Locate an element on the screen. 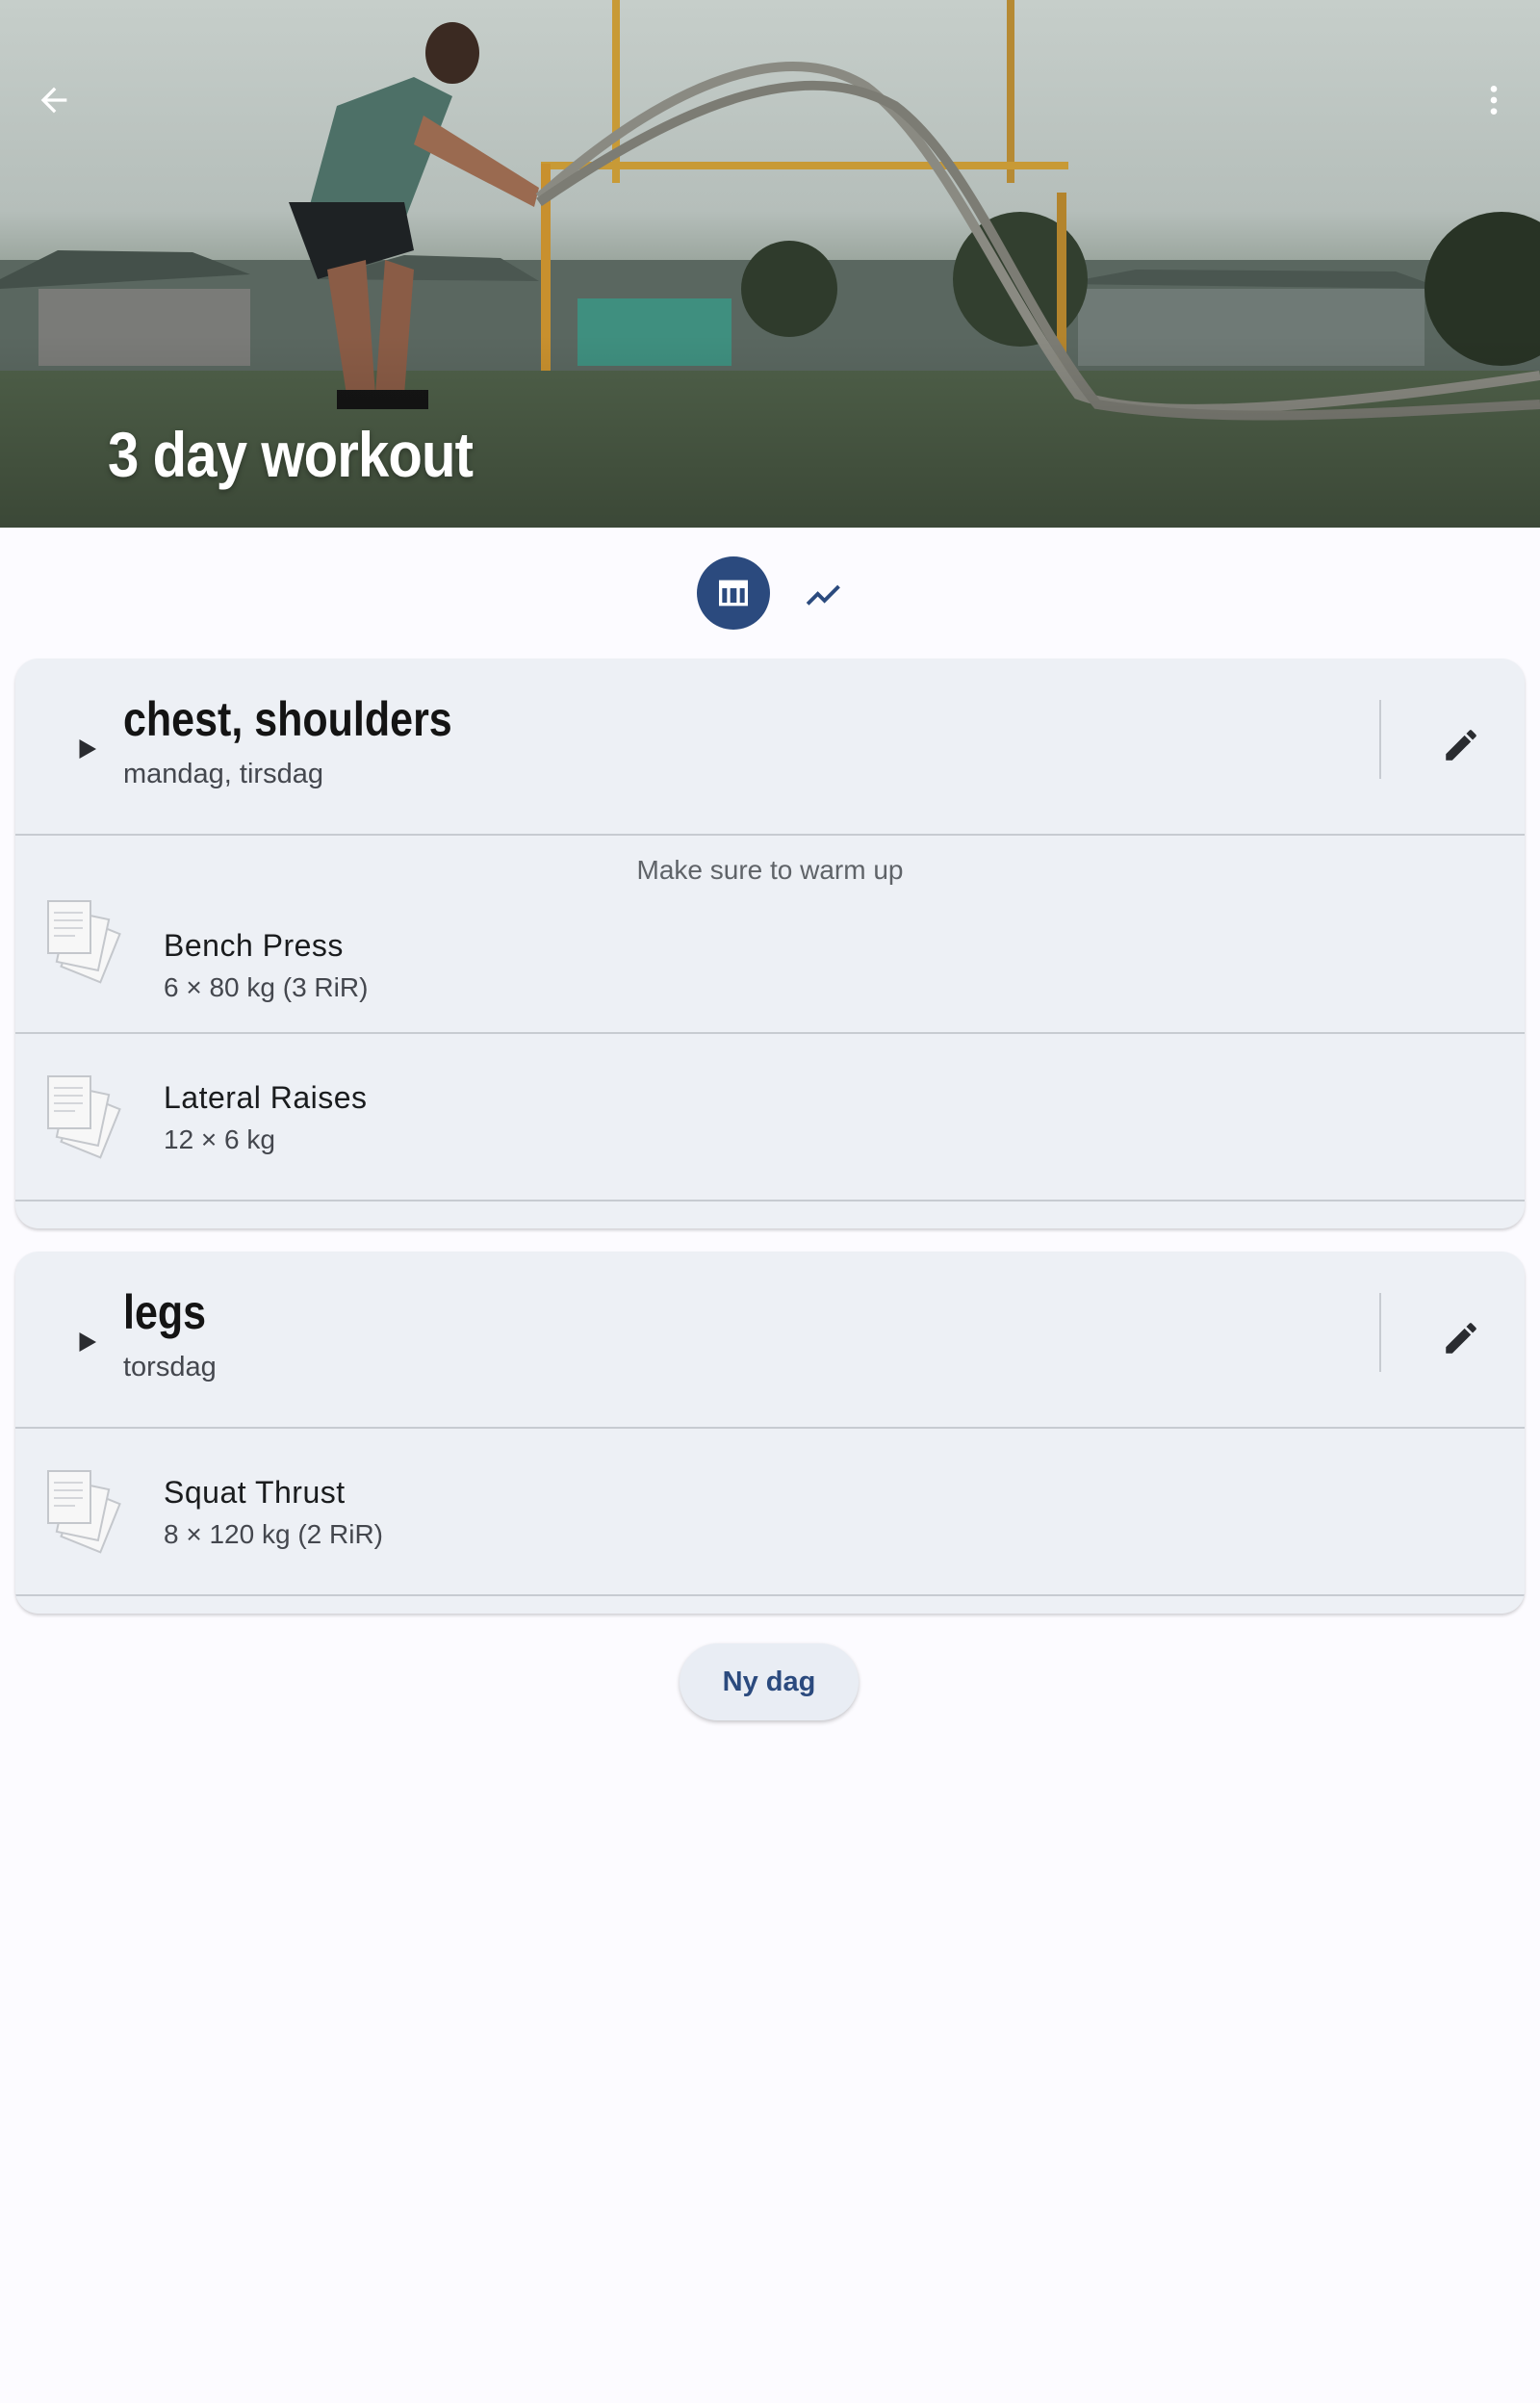 The width and height of the screenshot is (1540, 2403). more-options-button is located at coordinates (1493, 100).